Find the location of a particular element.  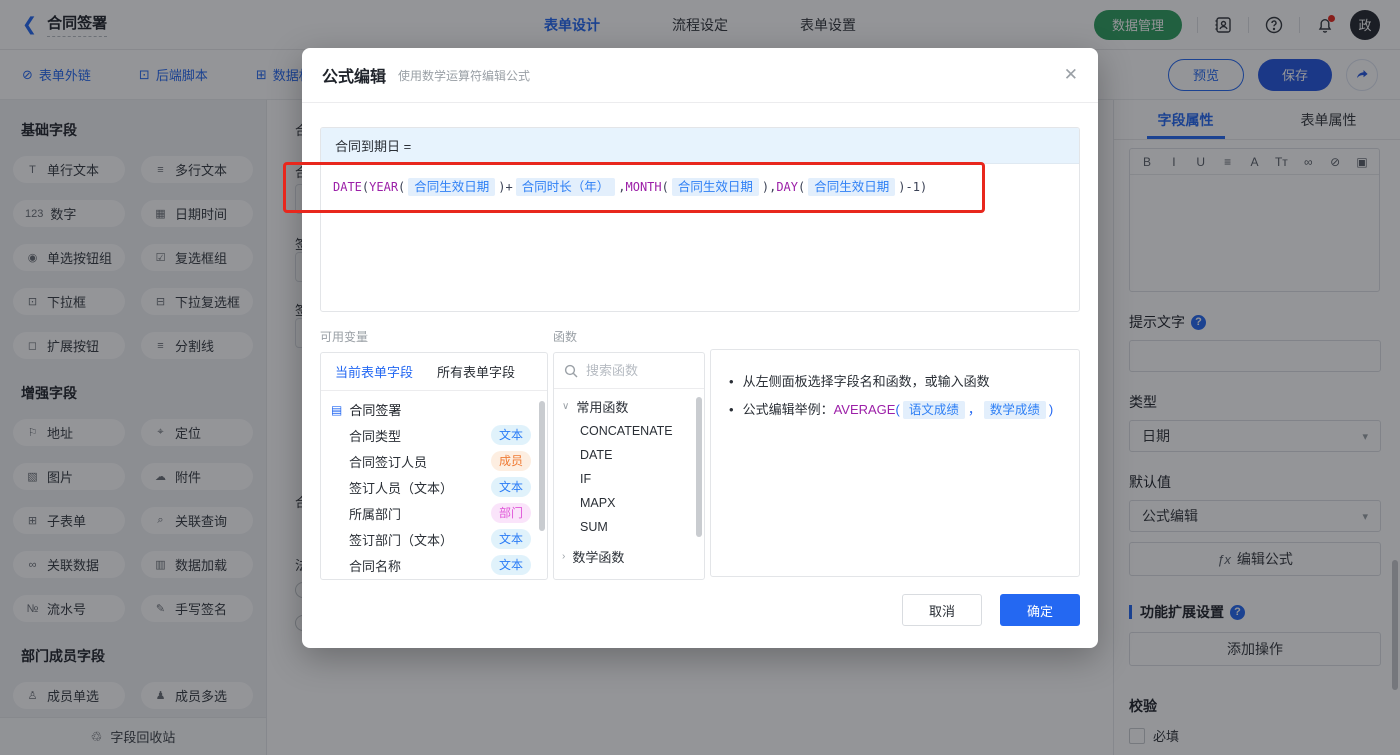

function-list: CONCATENATE DATE IF MAPX SUM is located at coordinates (629, 479).